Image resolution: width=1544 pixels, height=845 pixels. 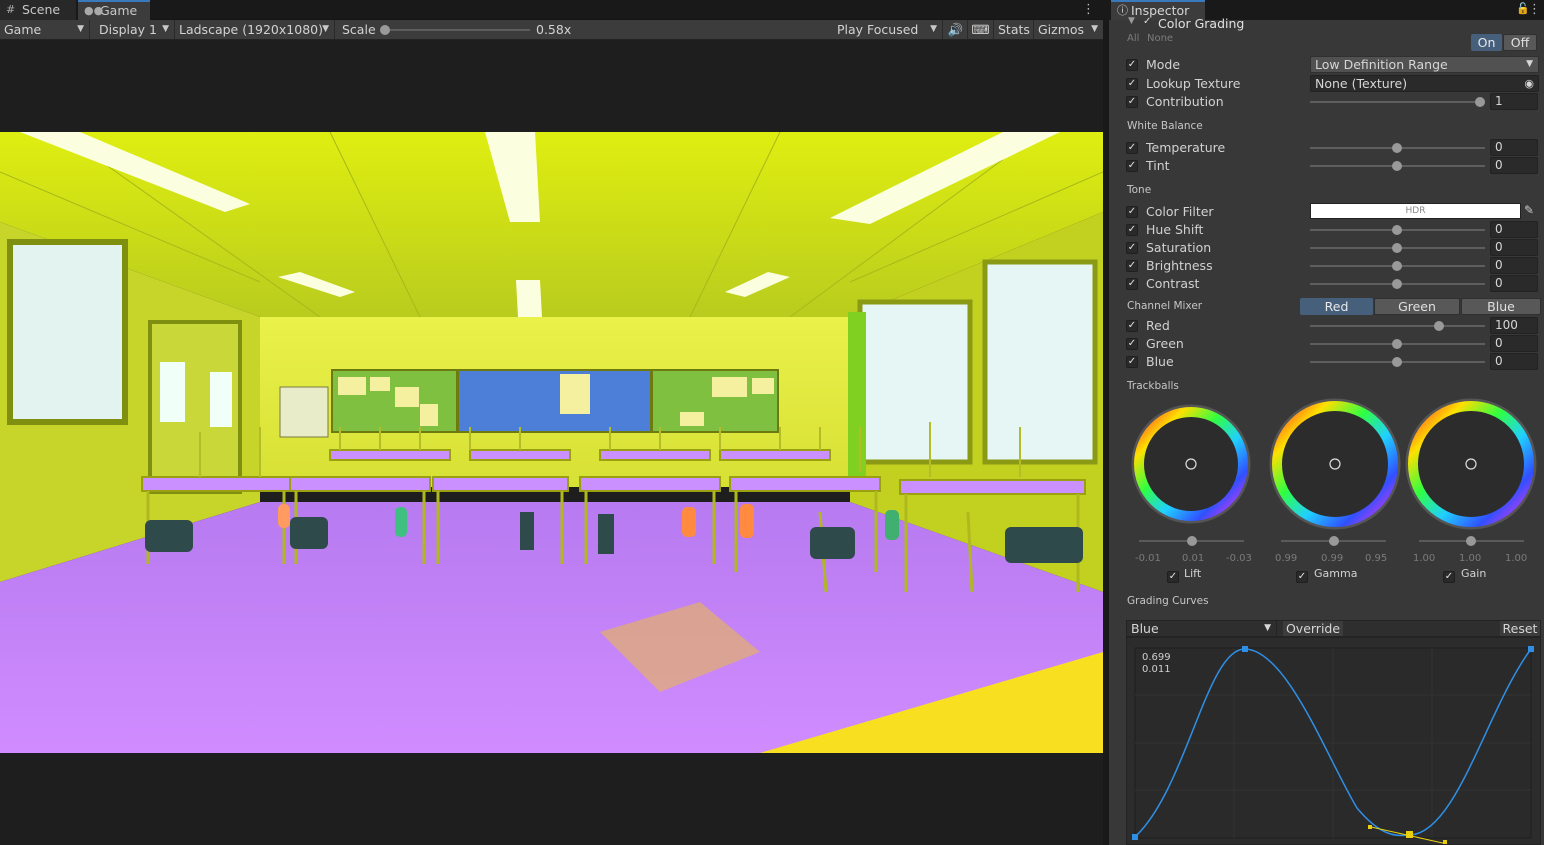 I want to click on brightness-field: 0, so click(x=1514, y=265).